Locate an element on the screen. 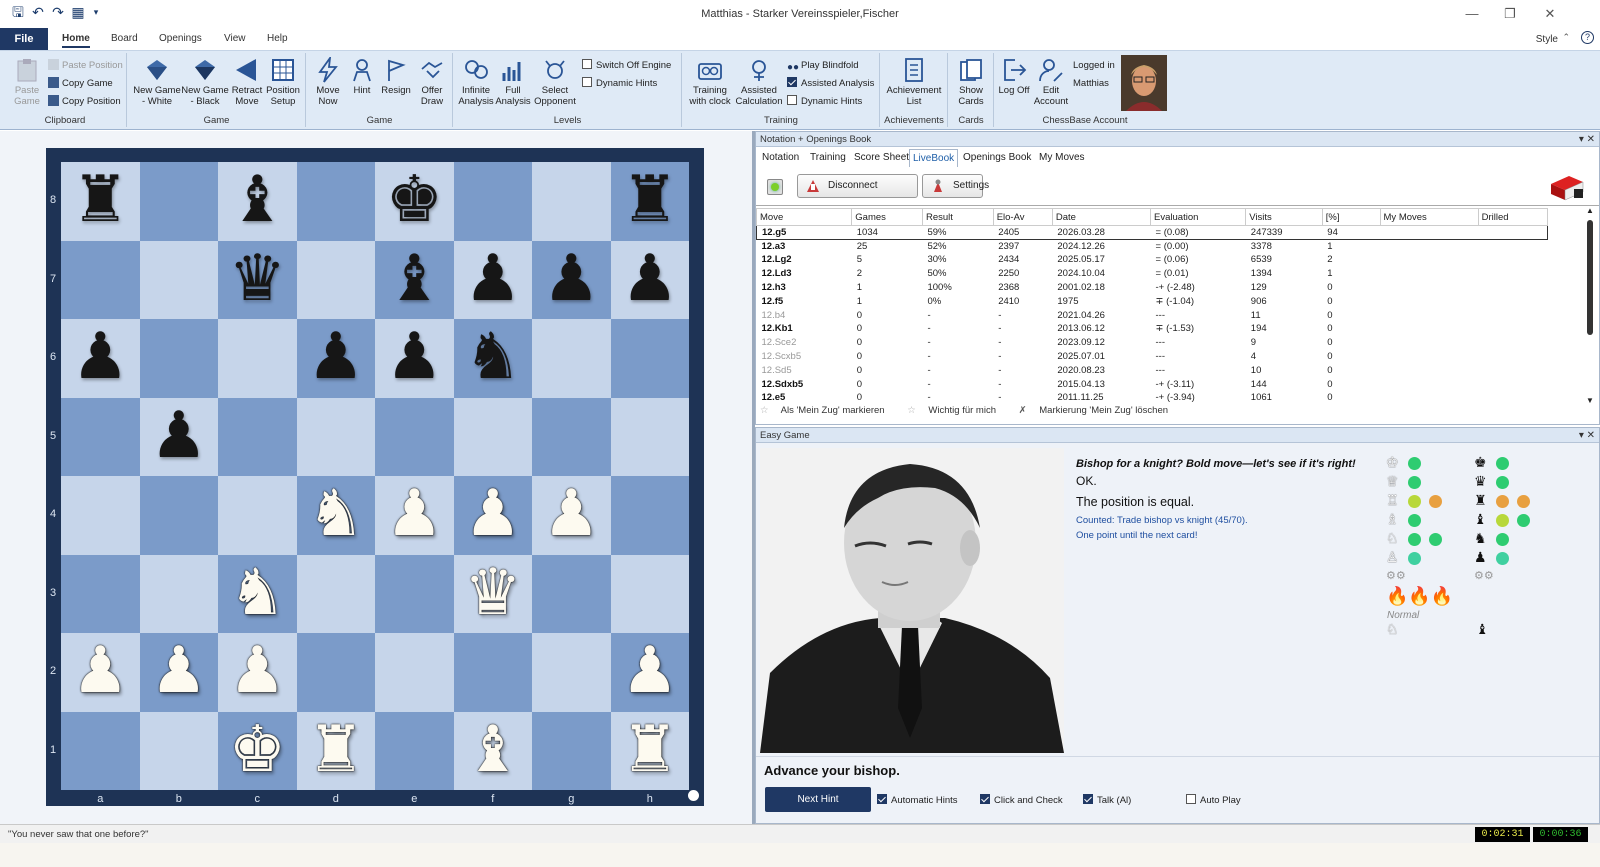 This screenshot has height=867, width=1600. file-menu: File is located at coordinates (24, 39).